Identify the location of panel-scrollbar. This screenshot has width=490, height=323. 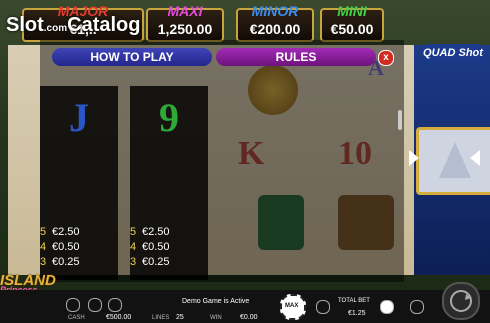
(400, 120).